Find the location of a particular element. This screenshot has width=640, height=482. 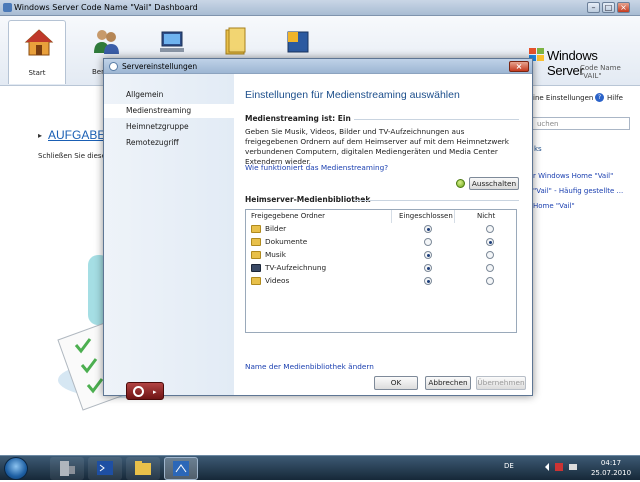

cancel-button: Abbrechen is located at coordinates (448, 383).